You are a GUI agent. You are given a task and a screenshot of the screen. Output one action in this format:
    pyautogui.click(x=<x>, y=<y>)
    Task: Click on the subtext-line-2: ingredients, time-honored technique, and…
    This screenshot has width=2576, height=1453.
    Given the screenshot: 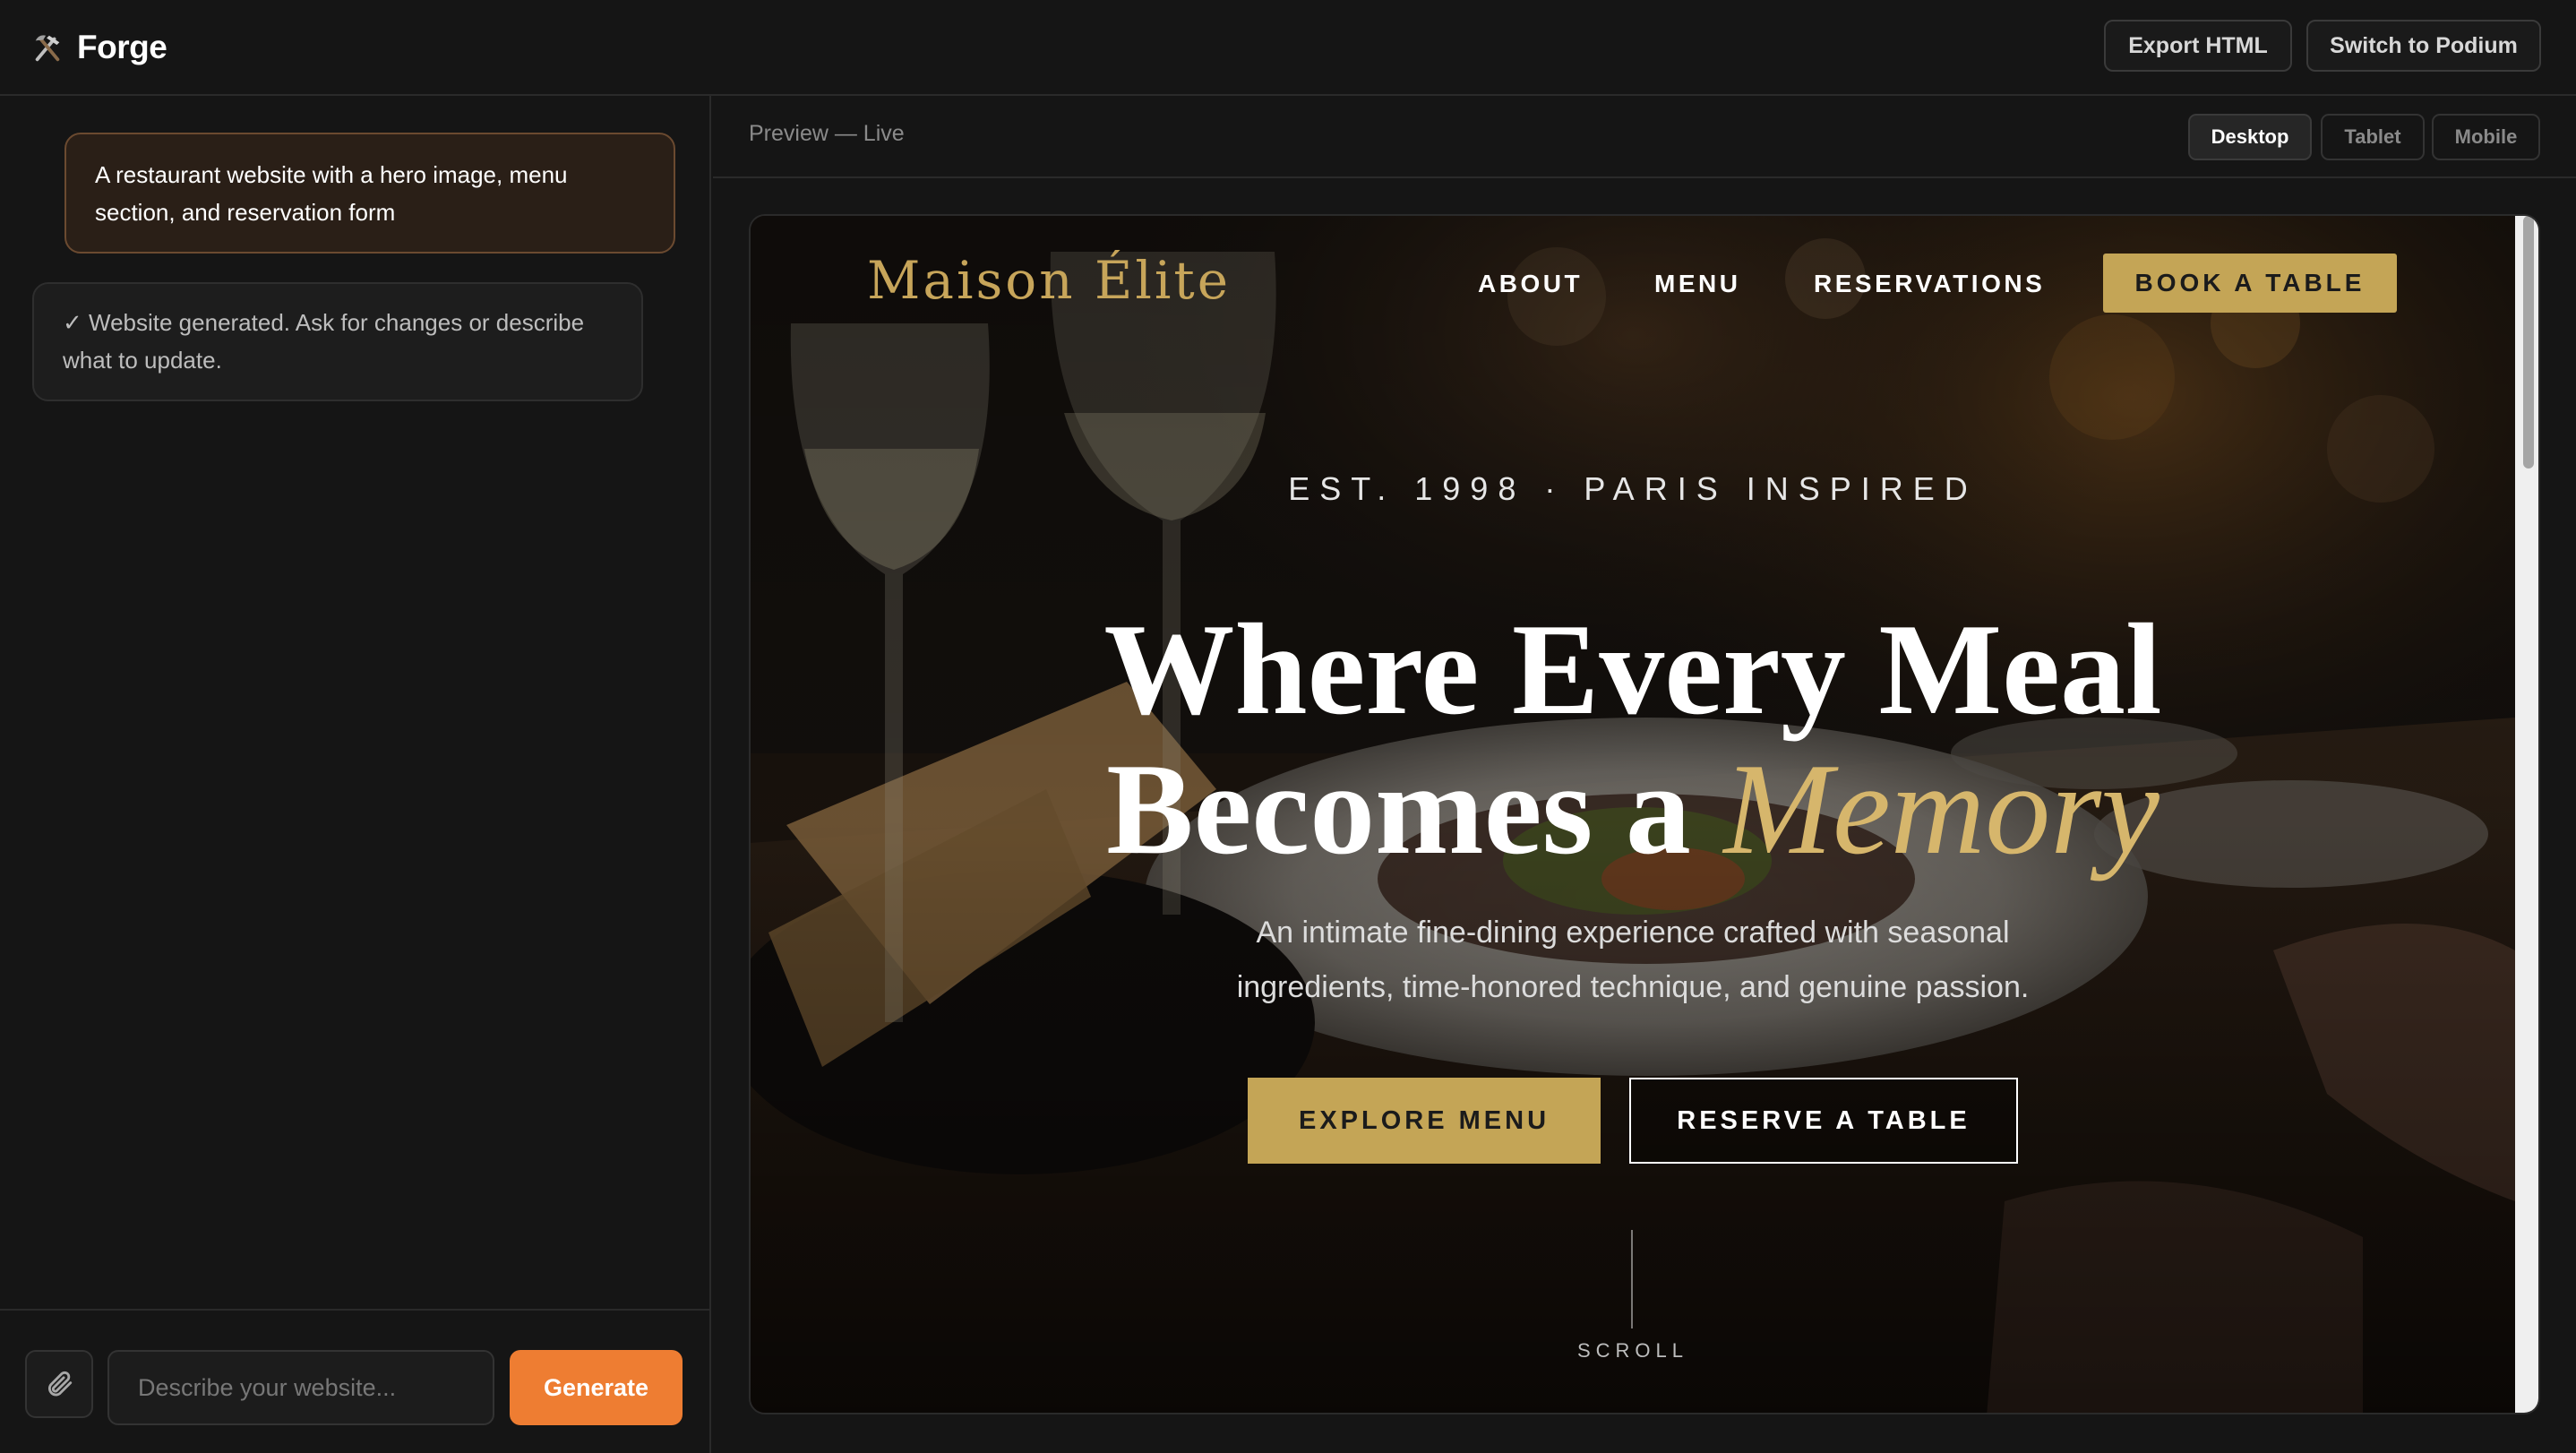 What is the action you would take?
    pyautogui.click(x=1633, y=987)
    